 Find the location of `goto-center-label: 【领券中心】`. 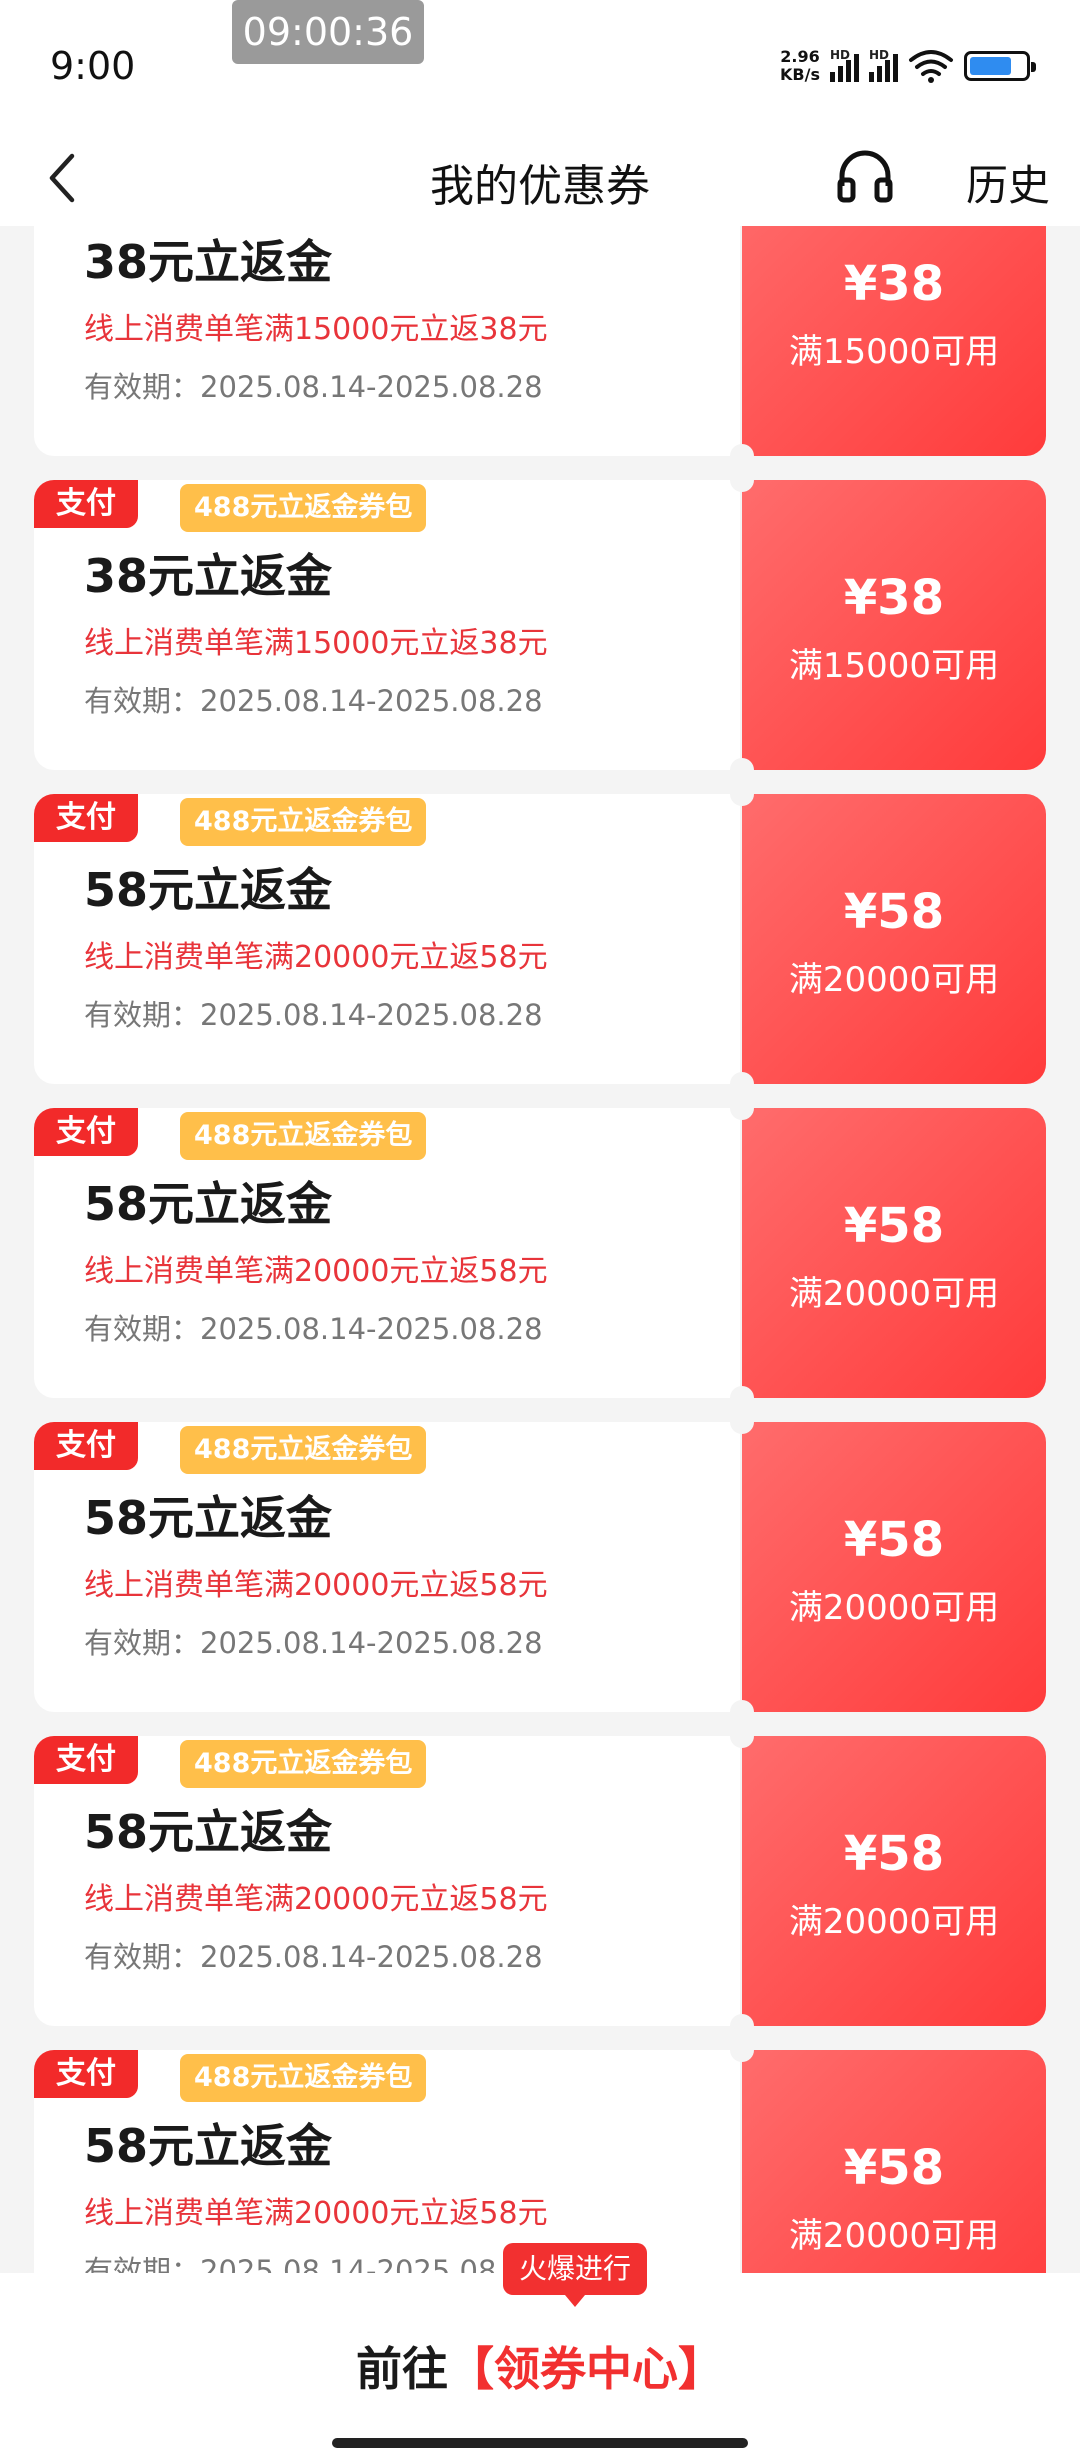

goto-center-label: 【领券中心】 is located at coordinates (586, 2369).